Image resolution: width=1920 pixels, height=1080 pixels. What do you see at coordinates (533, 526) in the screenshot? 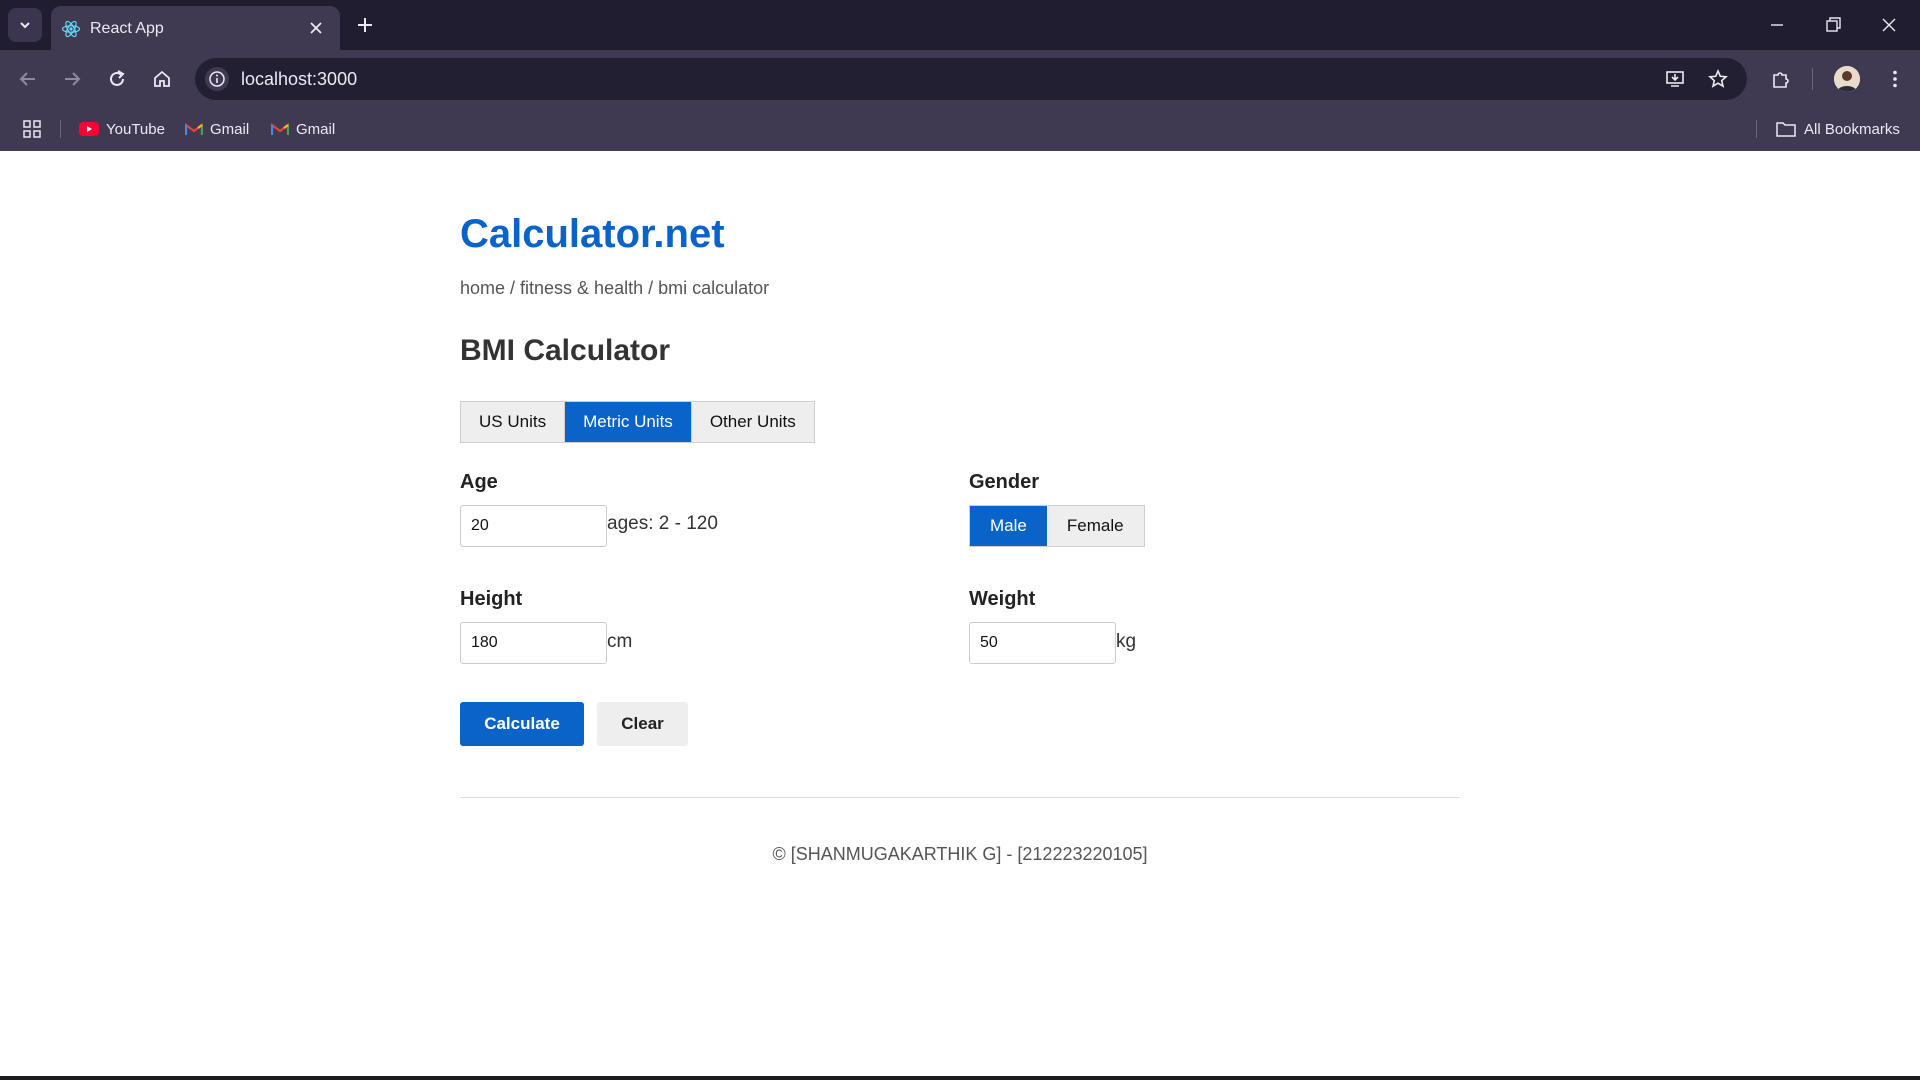
I see `age-input` at bounding box center [533, 526].